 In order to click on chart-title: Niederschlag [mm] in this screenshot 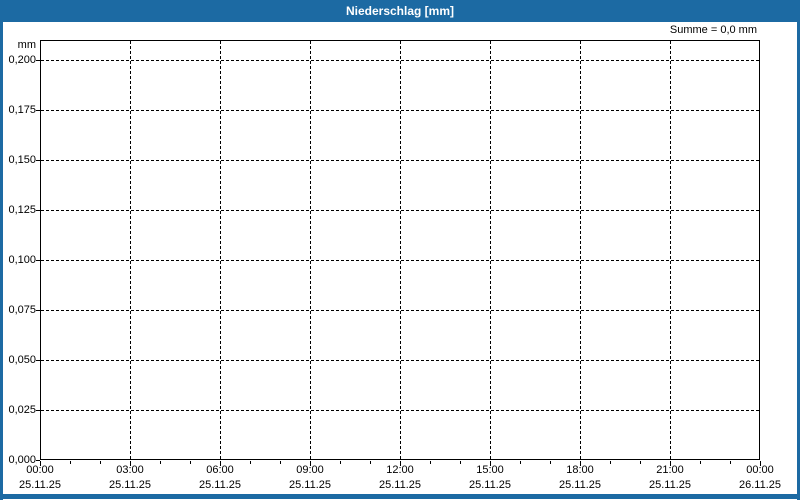, I will do `click(400, 11)`.